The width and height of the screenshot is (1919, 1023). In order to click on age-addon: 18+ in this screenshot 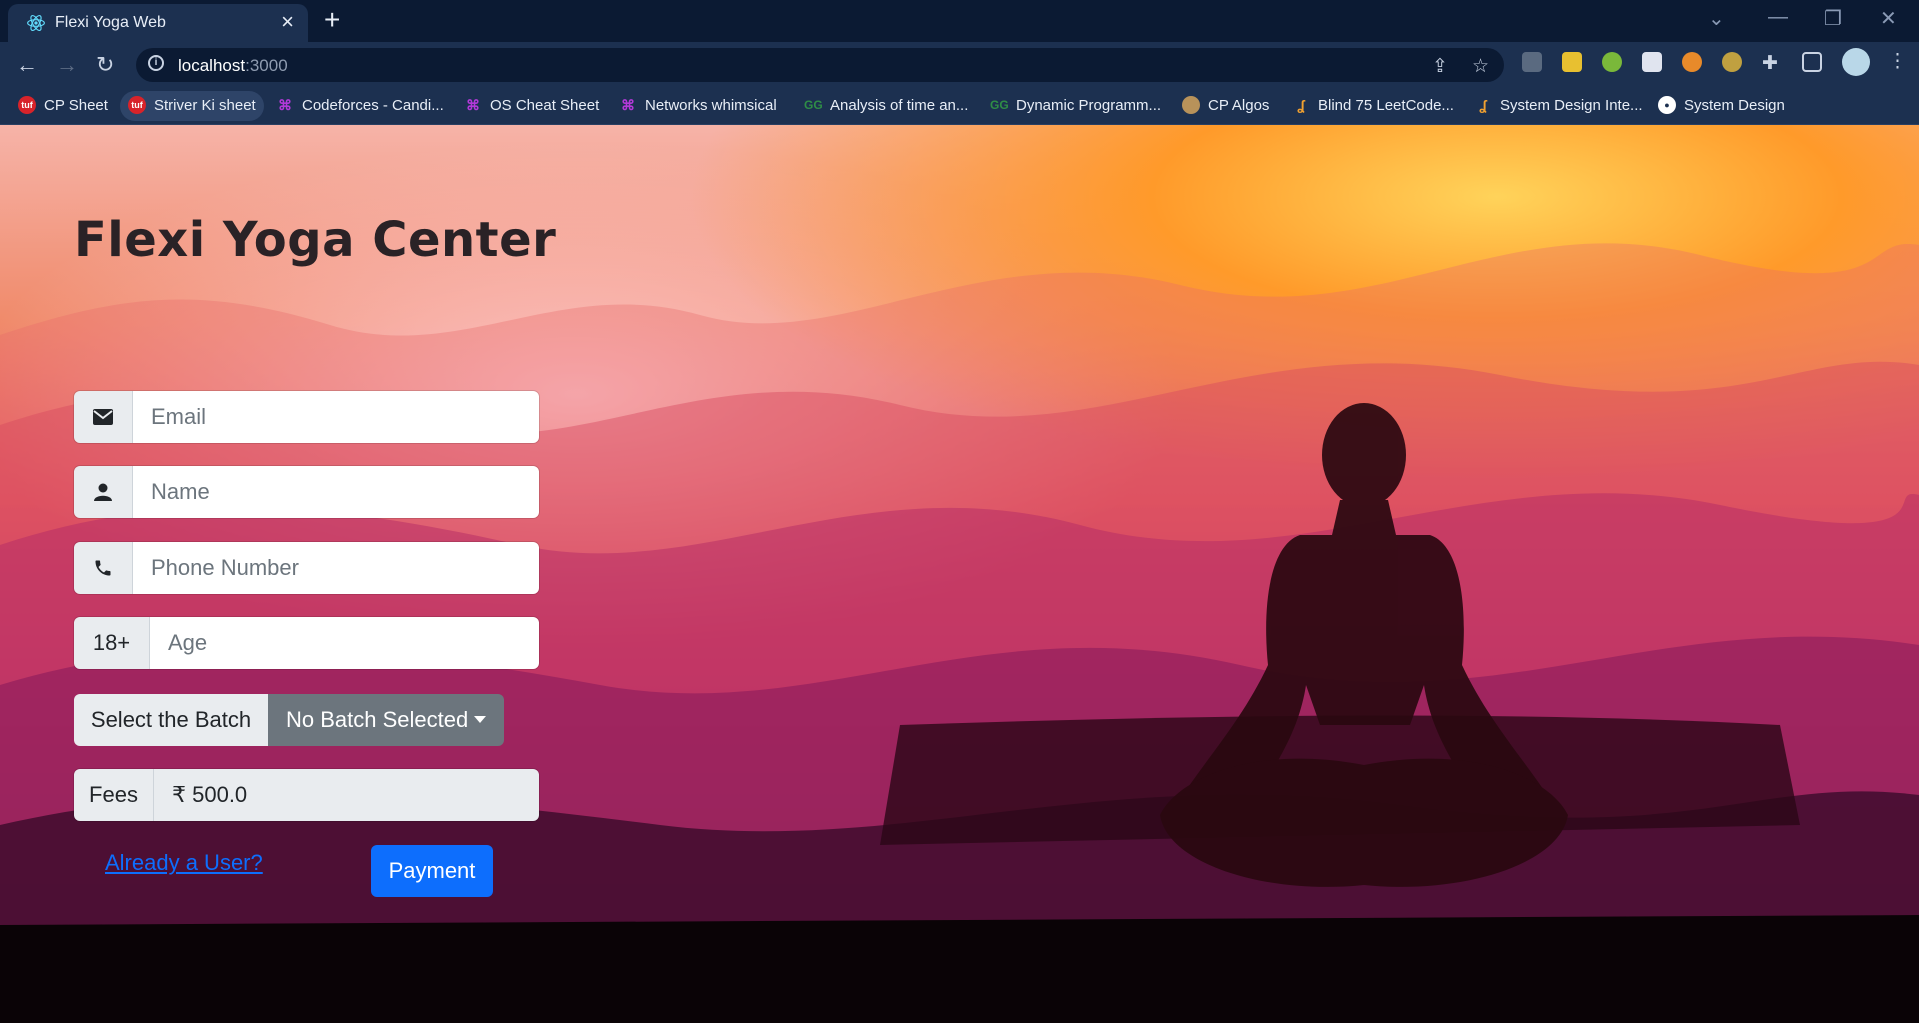, I will do `click(112, 643)`.